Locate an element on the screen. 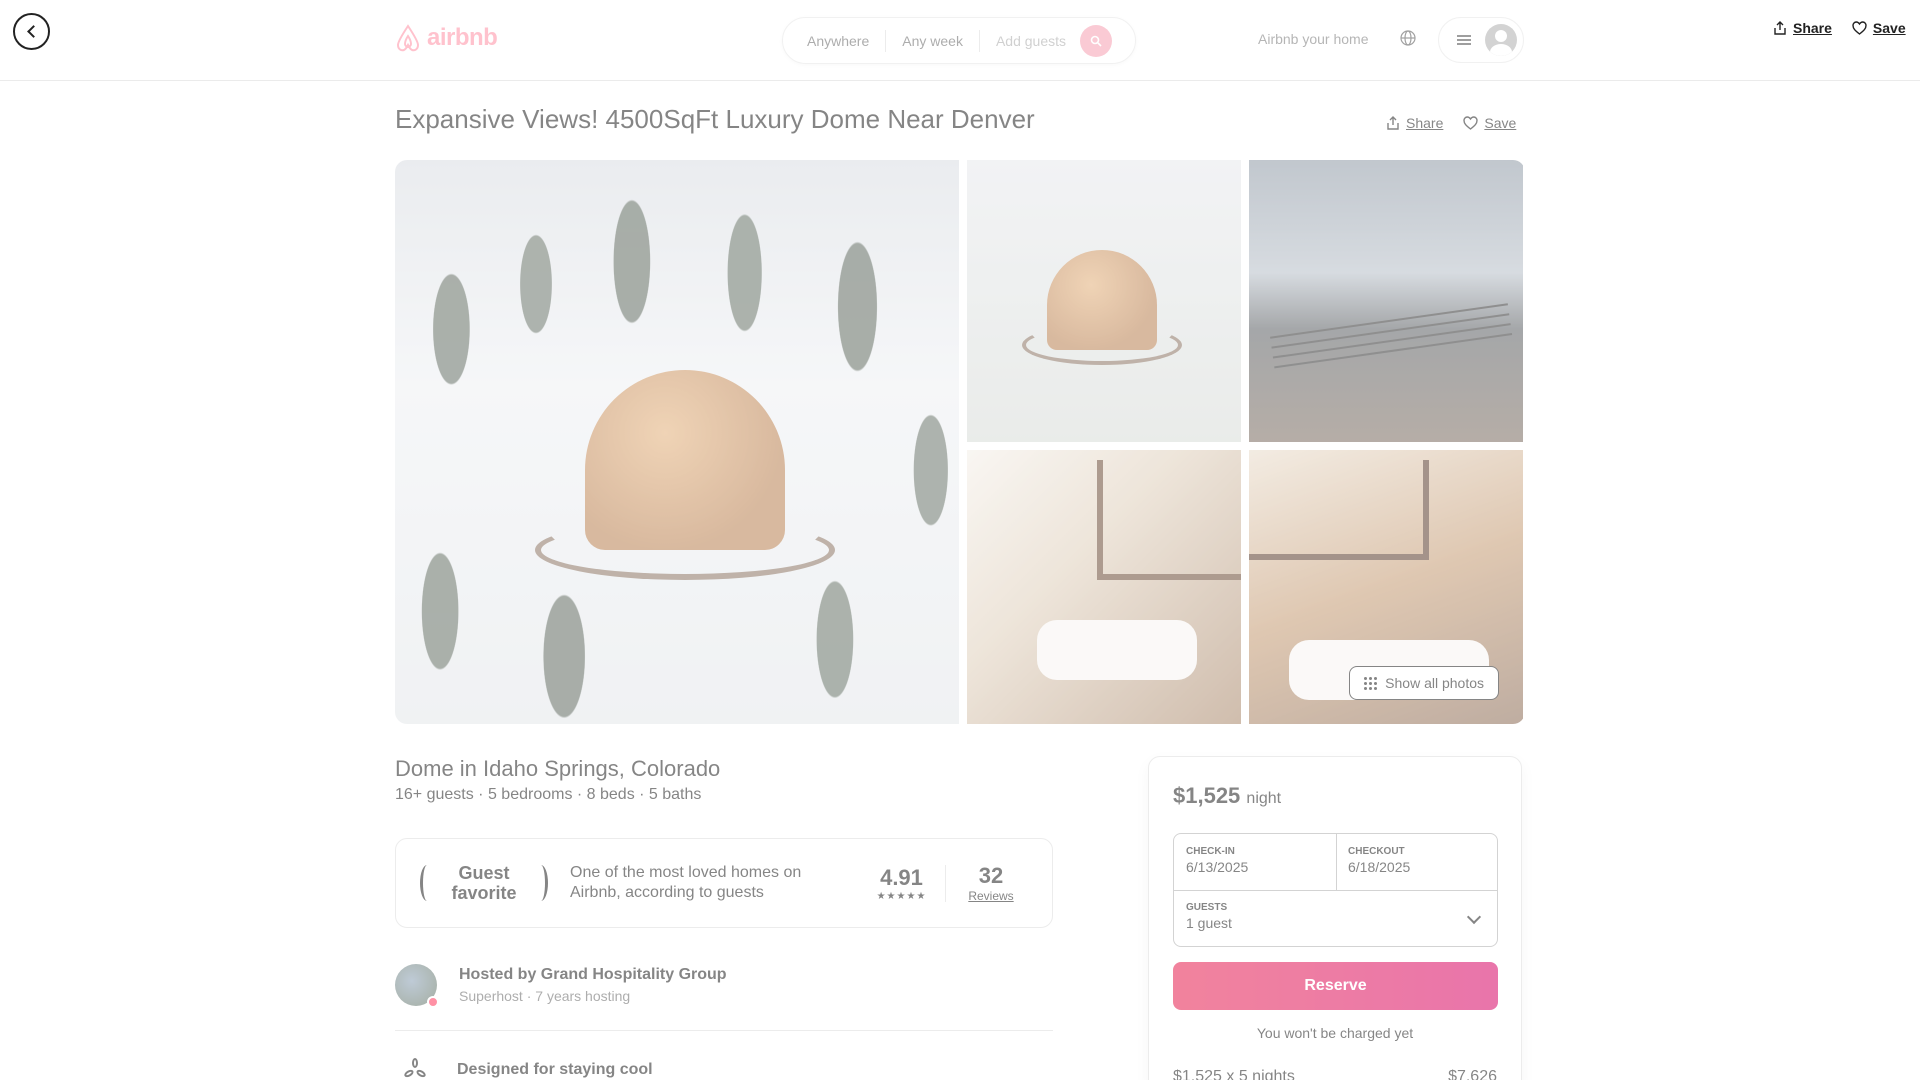 The width and height of the screenshot is (1920, 1080). guests-label: GUESTS is located at coordinates (1207, 907).